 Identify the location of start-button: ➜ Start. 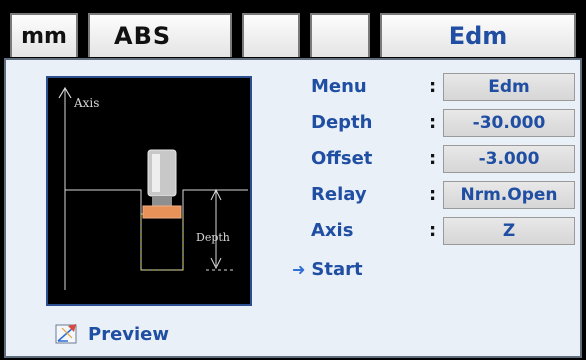
(327, 269).